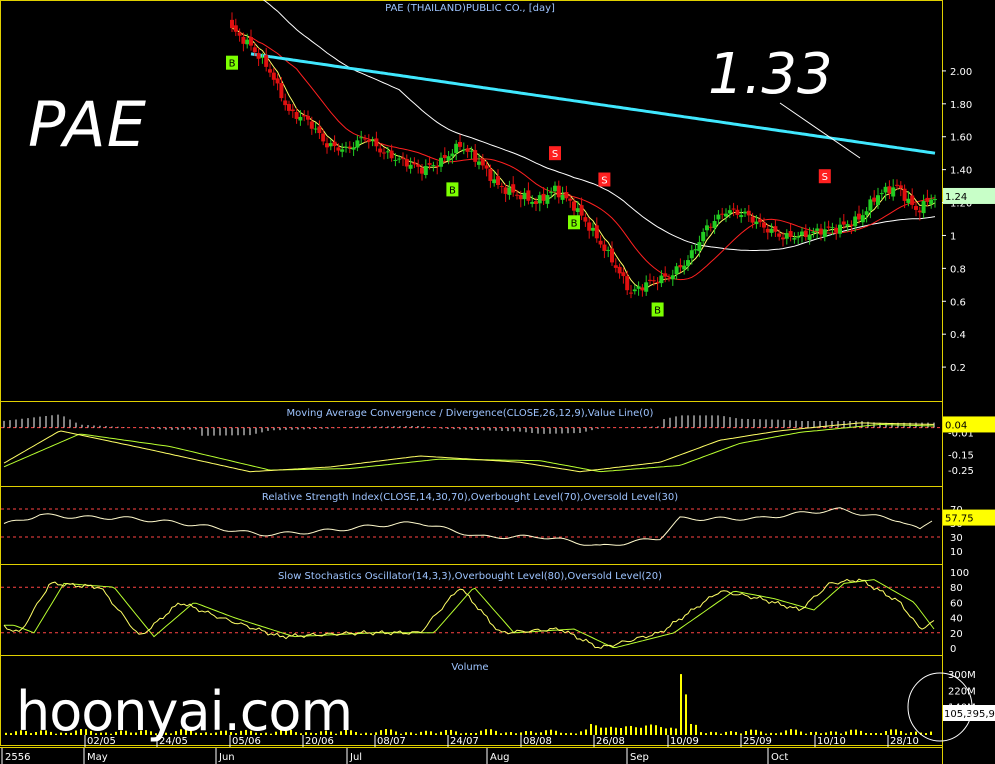  What do you see at coordinates (468, 526) in the screenshot?
I see `rsi-line` at bounding box center [468, 526].